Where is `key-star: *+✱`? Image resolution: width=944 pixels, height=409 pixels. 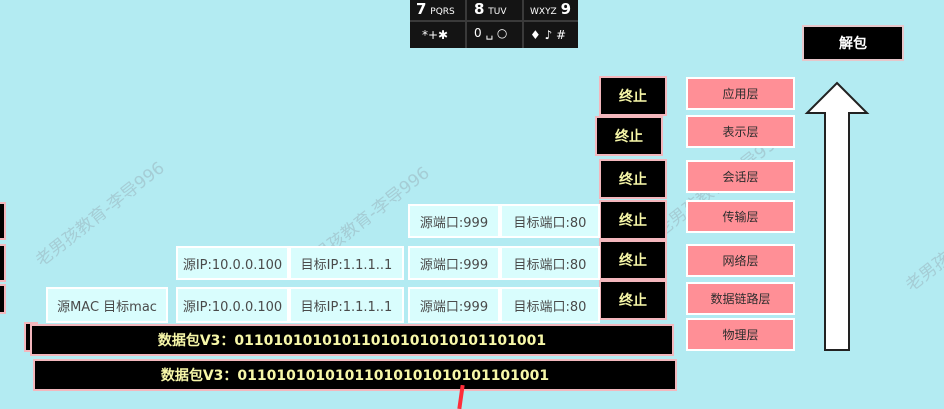 key-star: *+✱ is located at coordinates (435, 35).